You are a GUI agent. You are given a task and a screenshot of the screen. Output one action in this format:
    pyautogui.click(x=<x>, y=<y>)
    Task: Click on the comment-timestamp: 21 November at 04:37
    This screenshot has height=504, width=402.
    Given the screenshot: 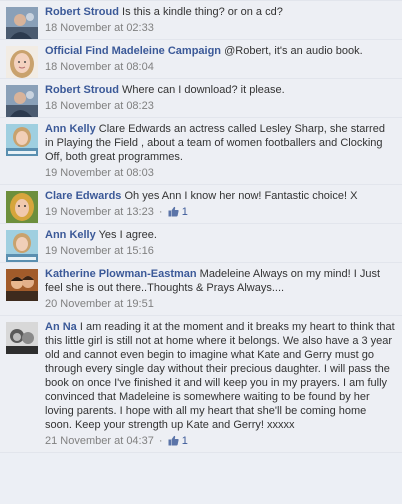 What is the action you would take?
    pyautogui.click(x=99, y=441)
    